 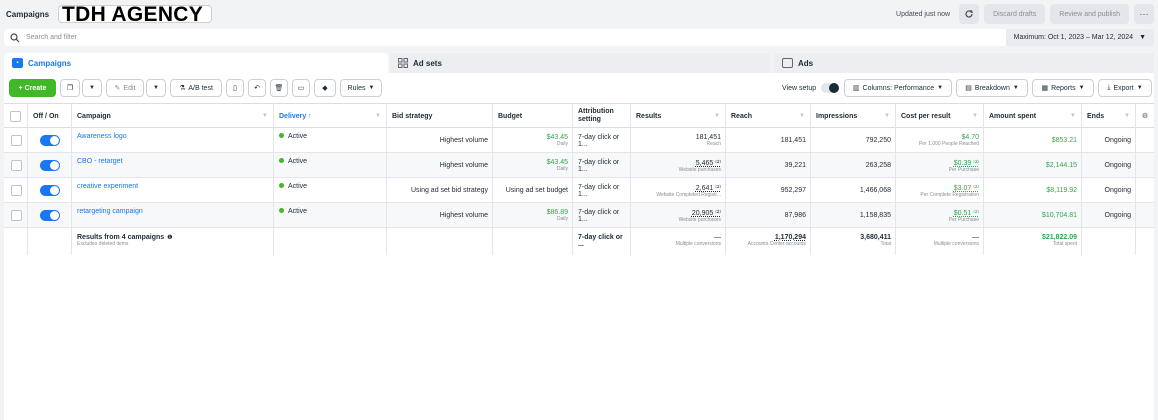 I want to click on review-publish-button: Review and publish, so click(x=1089, y=14).